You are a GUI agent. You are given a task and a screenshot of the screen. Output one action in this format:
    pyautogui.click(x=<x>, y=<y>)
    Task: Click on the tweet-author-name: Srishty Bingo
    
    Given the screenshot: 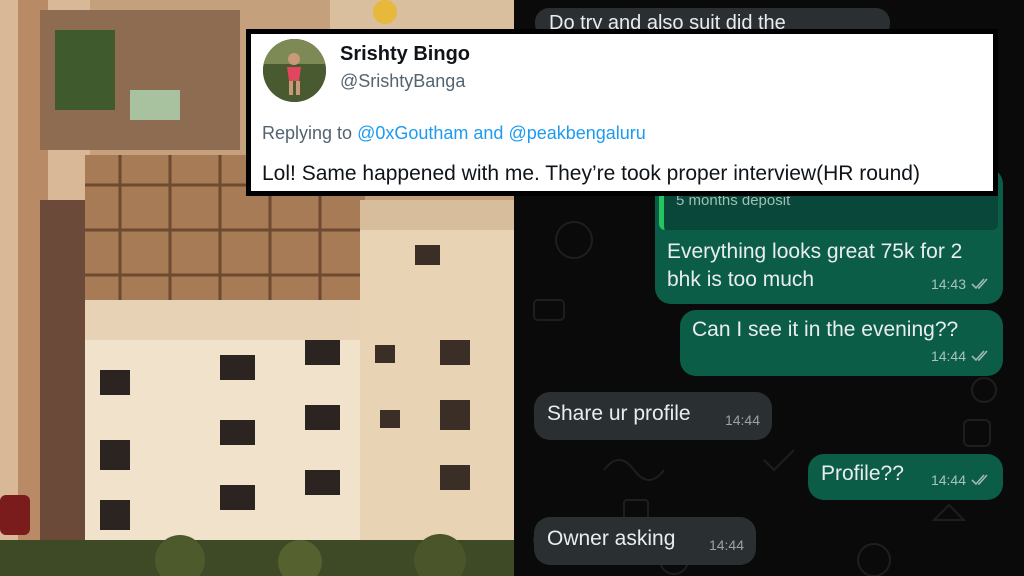 What is the action you would take?
    pyautogui.click(x=405, y=54)
    